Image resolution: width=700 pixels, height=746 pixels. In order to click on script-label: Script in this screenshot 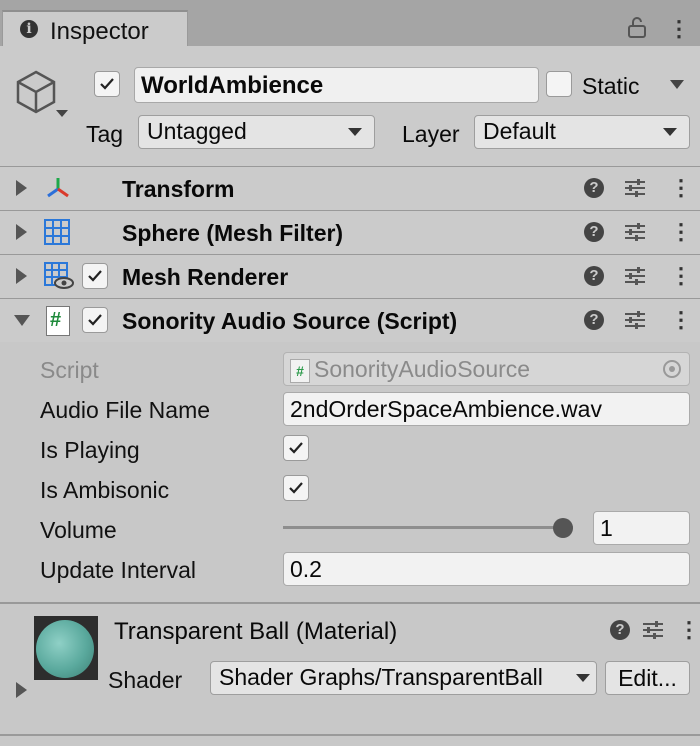, I will do `click(69, 370)`.